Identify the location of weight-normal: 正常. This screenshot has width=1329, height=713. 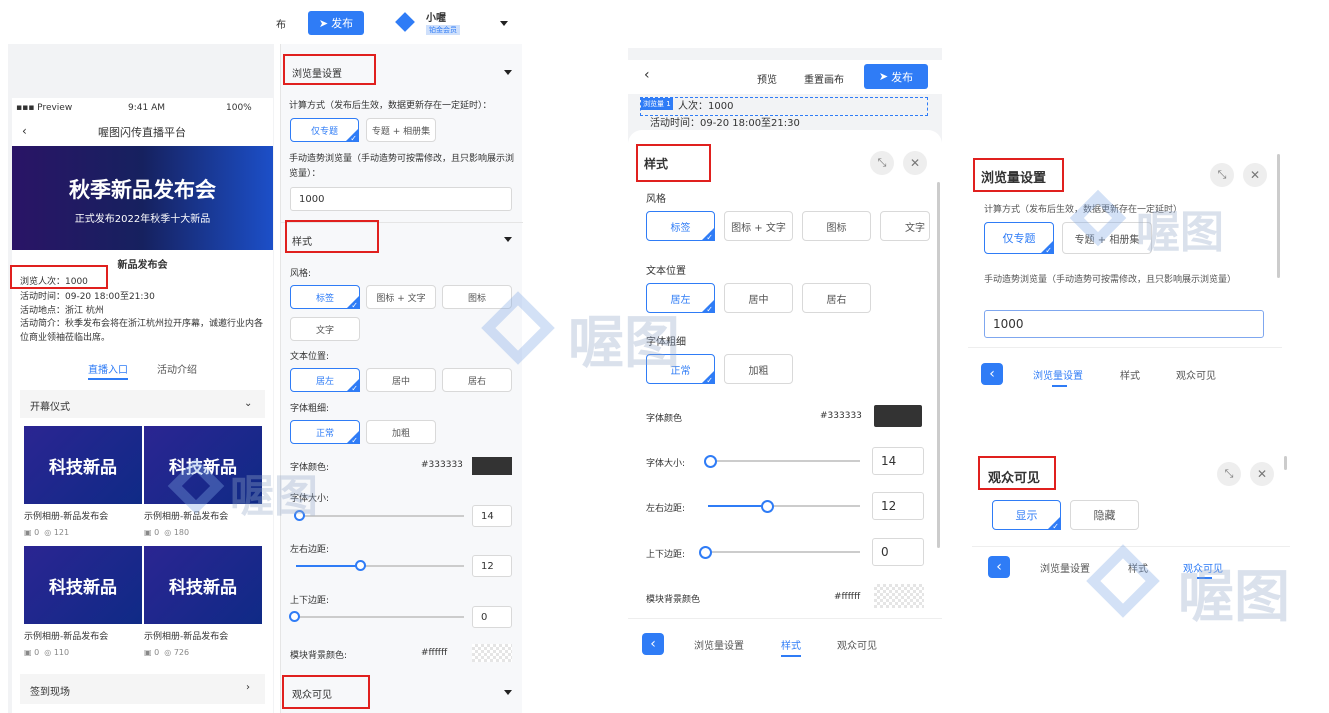
(325, 432).